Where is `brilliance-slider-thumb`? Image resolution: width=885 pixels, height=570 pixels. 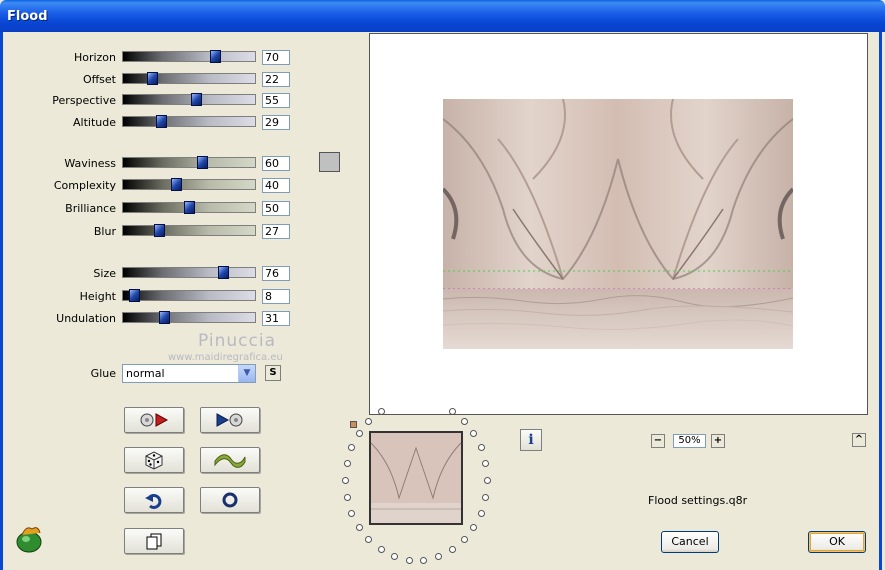 brilliance-slider-thumb is located at coordinates (189, 207).